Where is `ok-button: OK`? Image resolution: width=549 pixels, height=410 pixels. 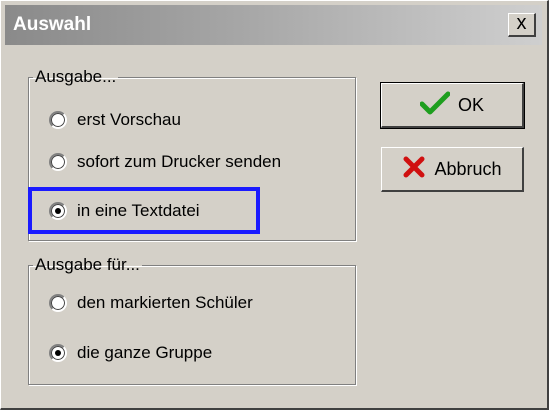 ok-button: OK is located at coordinates (452, 105).